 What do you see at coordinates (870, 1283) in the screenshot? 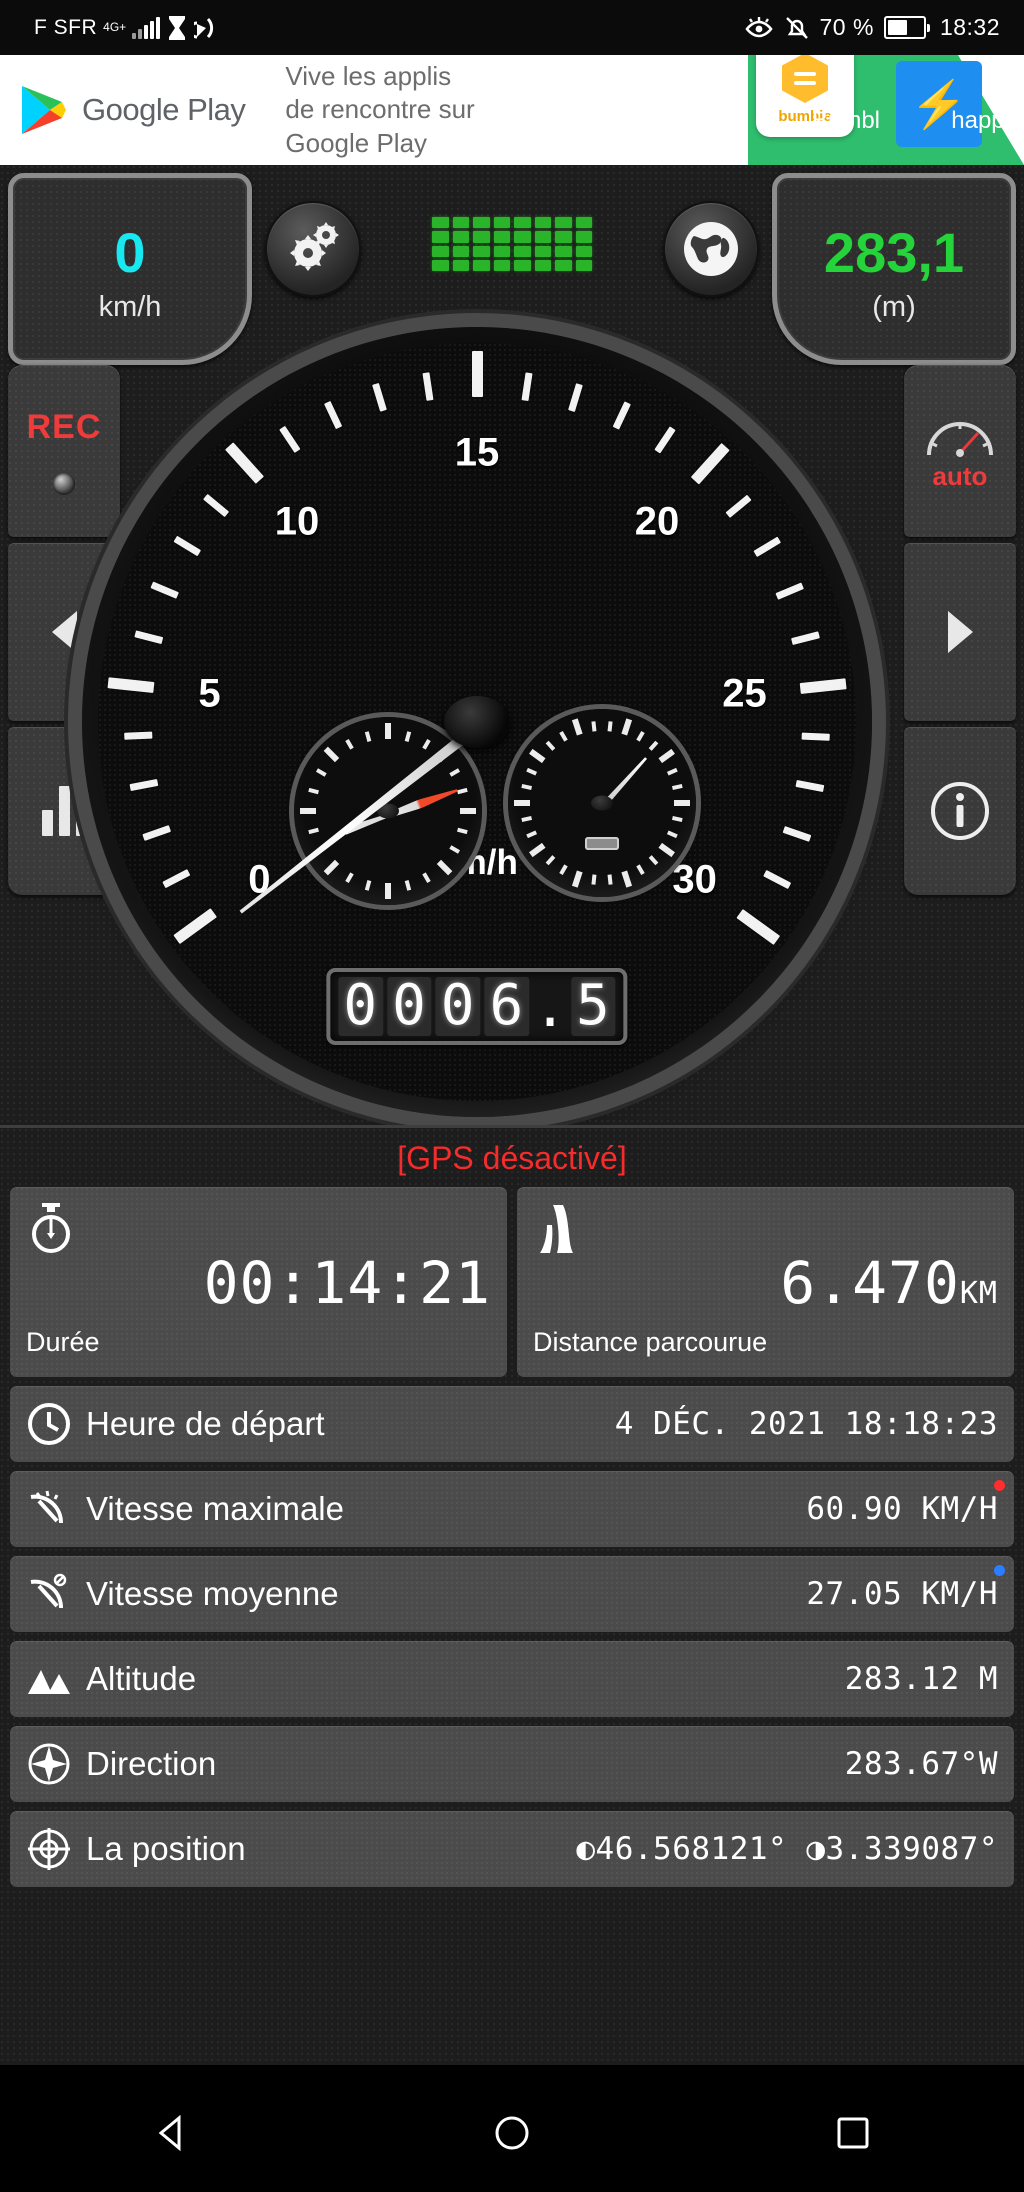
I see `distance-number: 6.470` at bounding box center [870, 1283].